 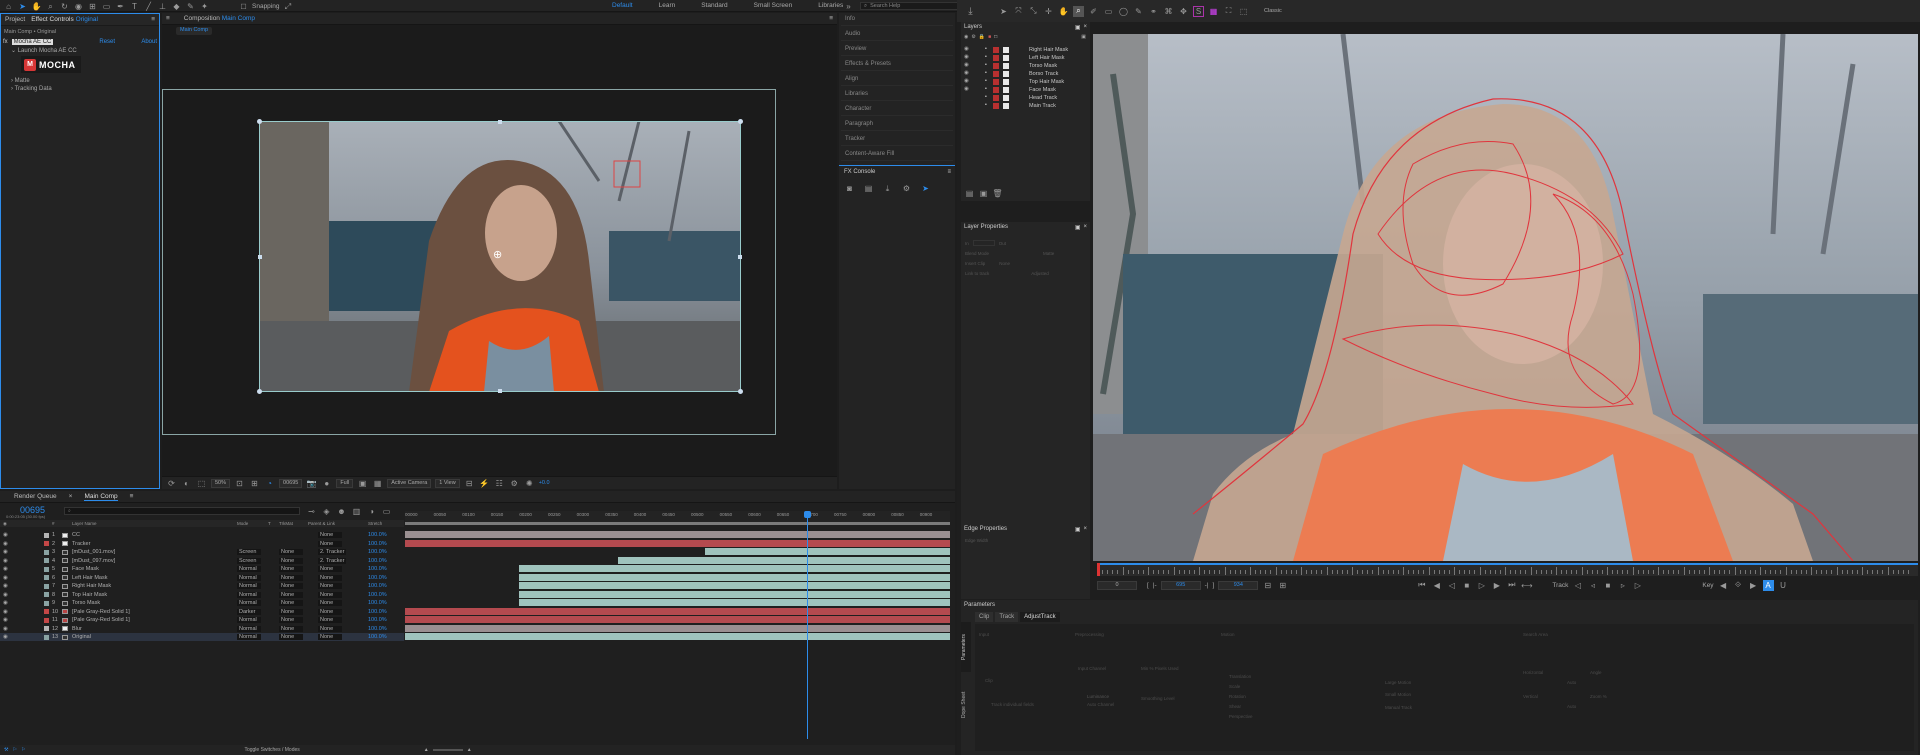 What do you see at coordinates (497, 255) in the screenshot?
I see `anchor-point-icon: ⊕` at bounding box center [497, 255].